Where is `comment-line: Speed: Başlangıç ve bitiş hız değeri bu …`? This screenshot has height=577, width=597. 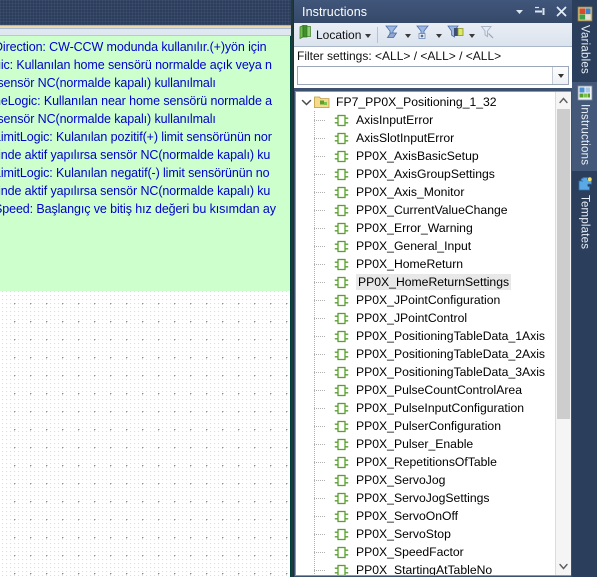
comment-line: Speed: Başlangıç ve bitiş hız değeri bu … is located at coordinates (138, 209).